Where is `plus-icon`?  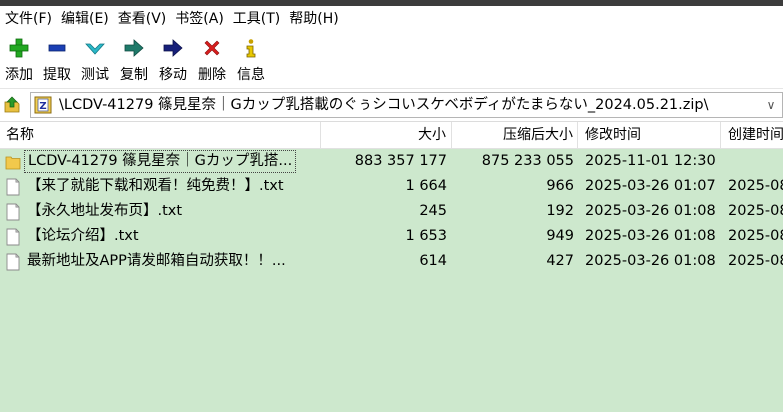
plus-icon is located at coordinates (19, 48).